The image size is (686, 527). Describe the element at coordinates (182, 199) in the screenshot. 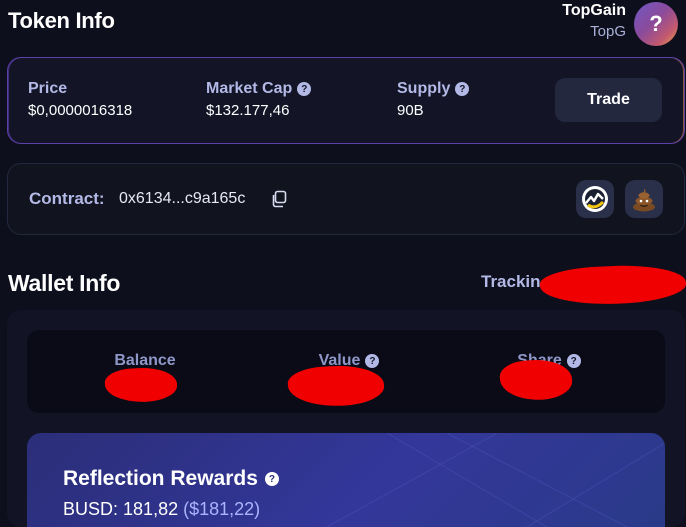

I see `contract-address: 0x6134...c9a165c` at that location.